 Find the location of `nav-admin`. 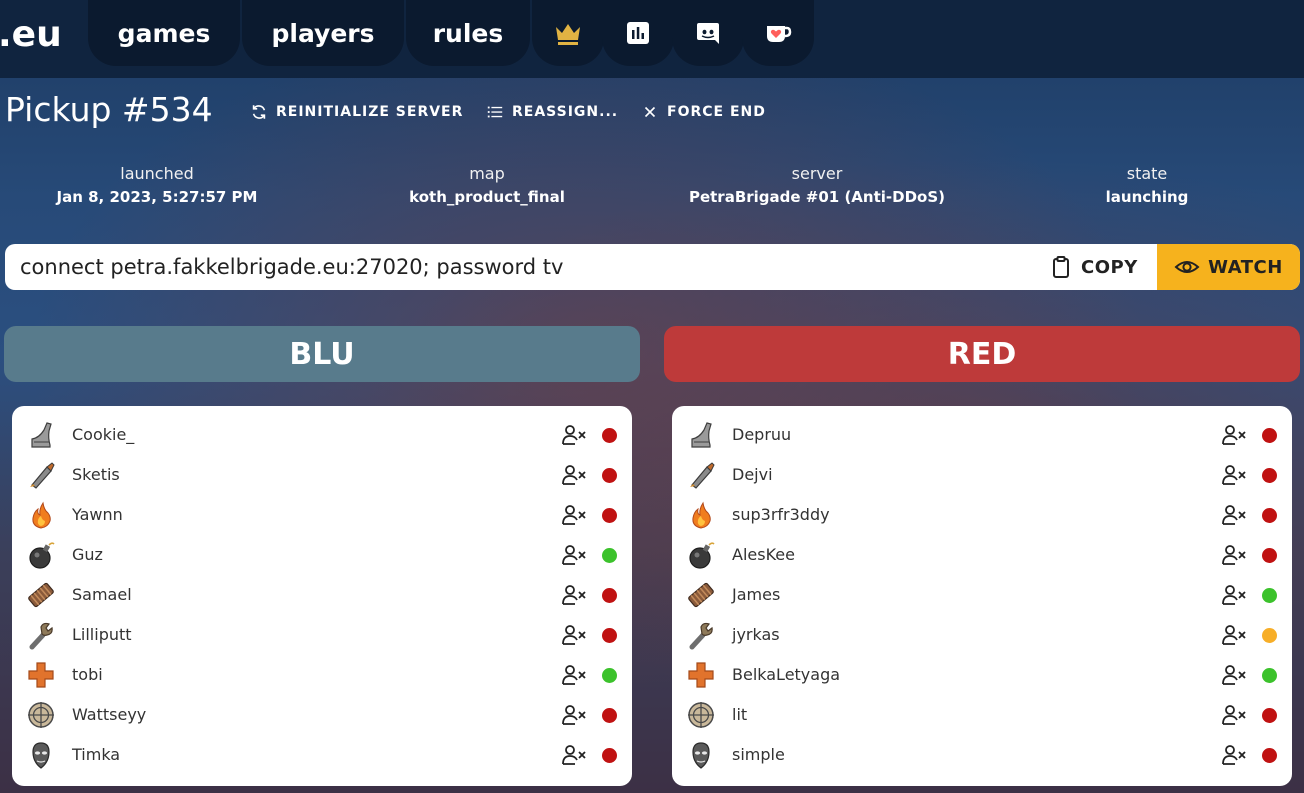

nav-admin is located at coordinates (568, 33).